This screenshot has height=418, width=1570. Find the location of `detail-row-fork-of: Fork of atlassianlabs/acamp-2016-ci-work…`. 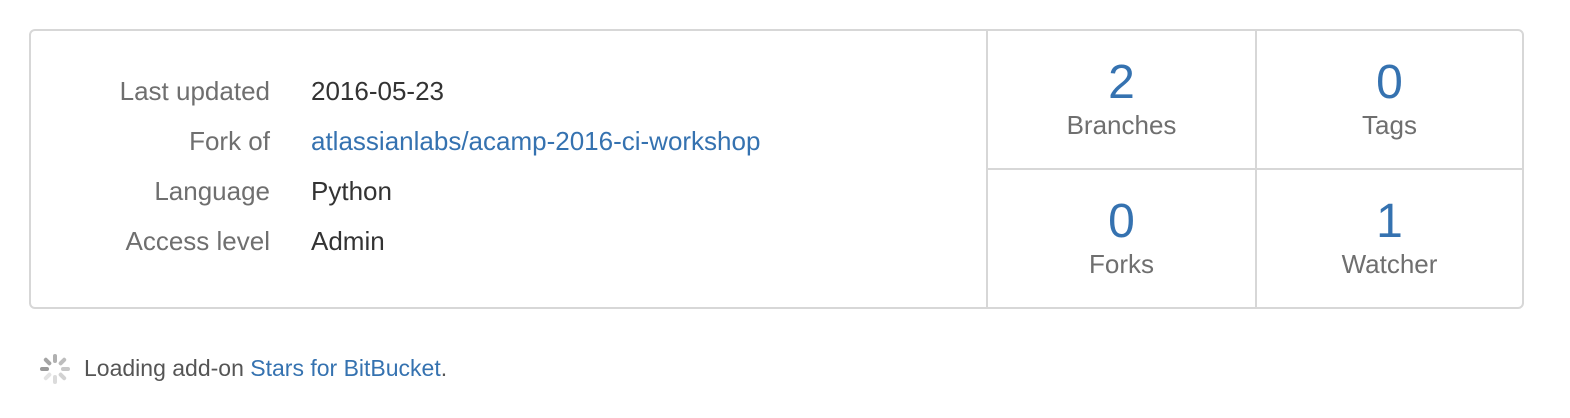

detail-row-fork-of: Fork of atlassianlabs/acamp-2016-ci-work… is located at coordinates (508, 141).